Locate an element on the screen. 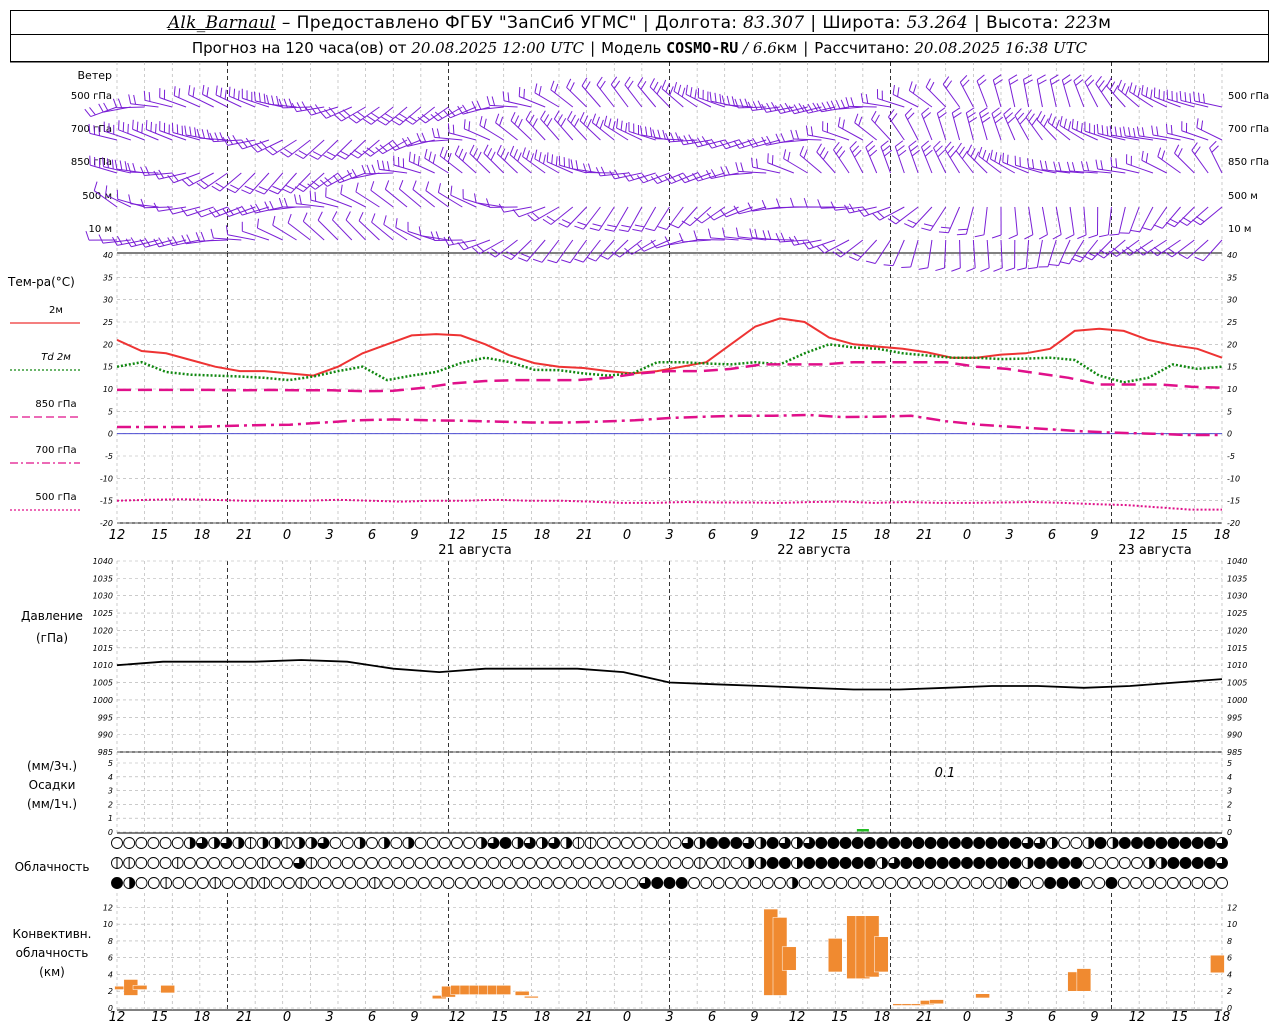 This screenshot has width=1280, height=1024. conv-tick-right: 6 is located at coordinates (1229, 958).